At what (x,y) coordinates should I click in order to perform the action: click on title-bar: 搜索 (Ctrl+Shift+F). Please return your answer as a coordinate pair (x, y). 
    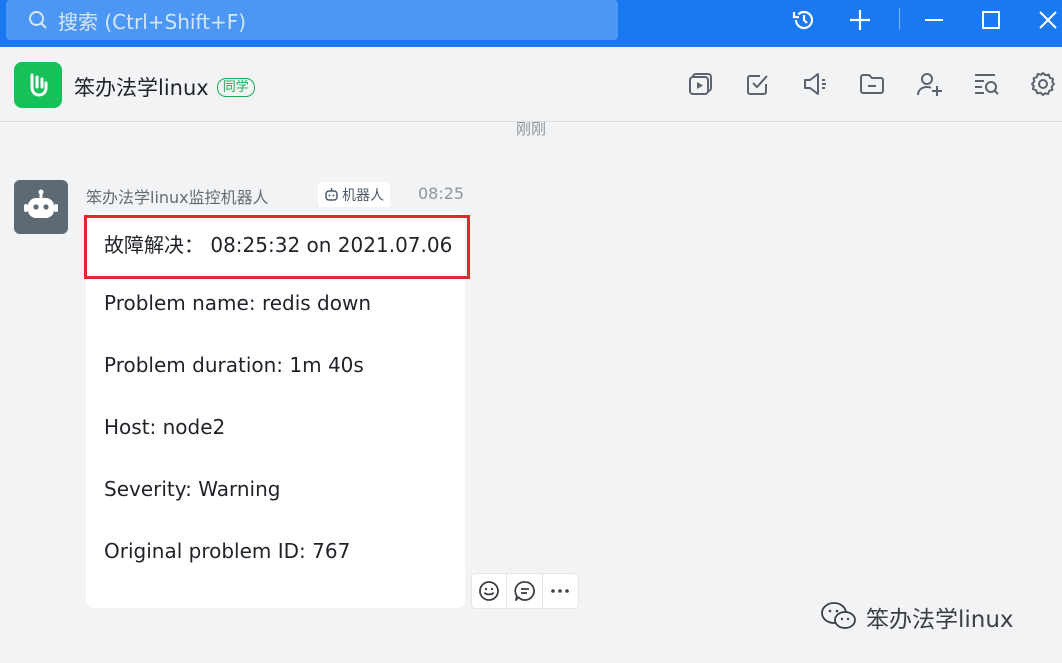
    Looking at the image, I should click on (531, 23).